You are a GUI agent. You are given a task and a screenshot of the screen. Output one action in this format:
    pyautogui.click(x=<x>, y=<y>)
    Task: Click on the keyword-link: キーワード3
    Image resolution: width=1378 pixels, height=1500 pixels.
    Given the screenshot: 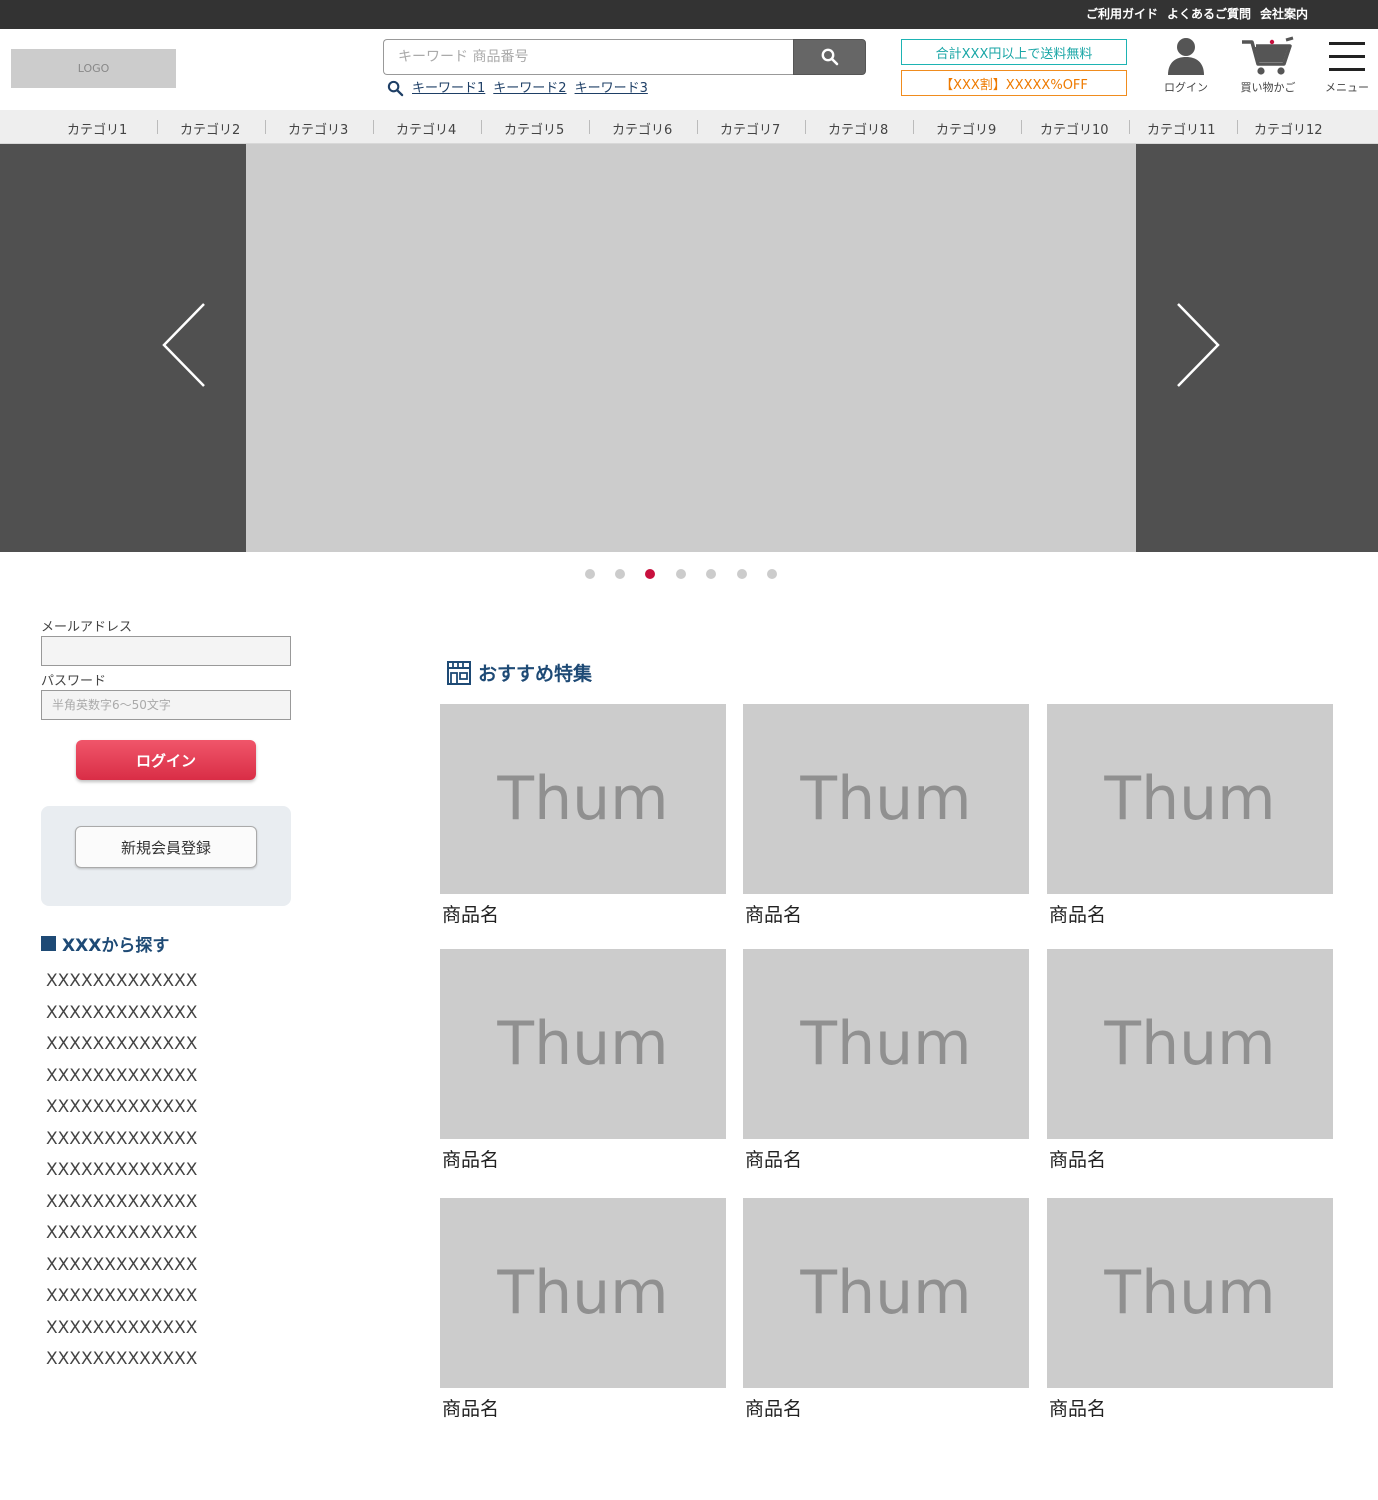 What is the action you would take?
    pyautogui.click(x=611, y=89)
    